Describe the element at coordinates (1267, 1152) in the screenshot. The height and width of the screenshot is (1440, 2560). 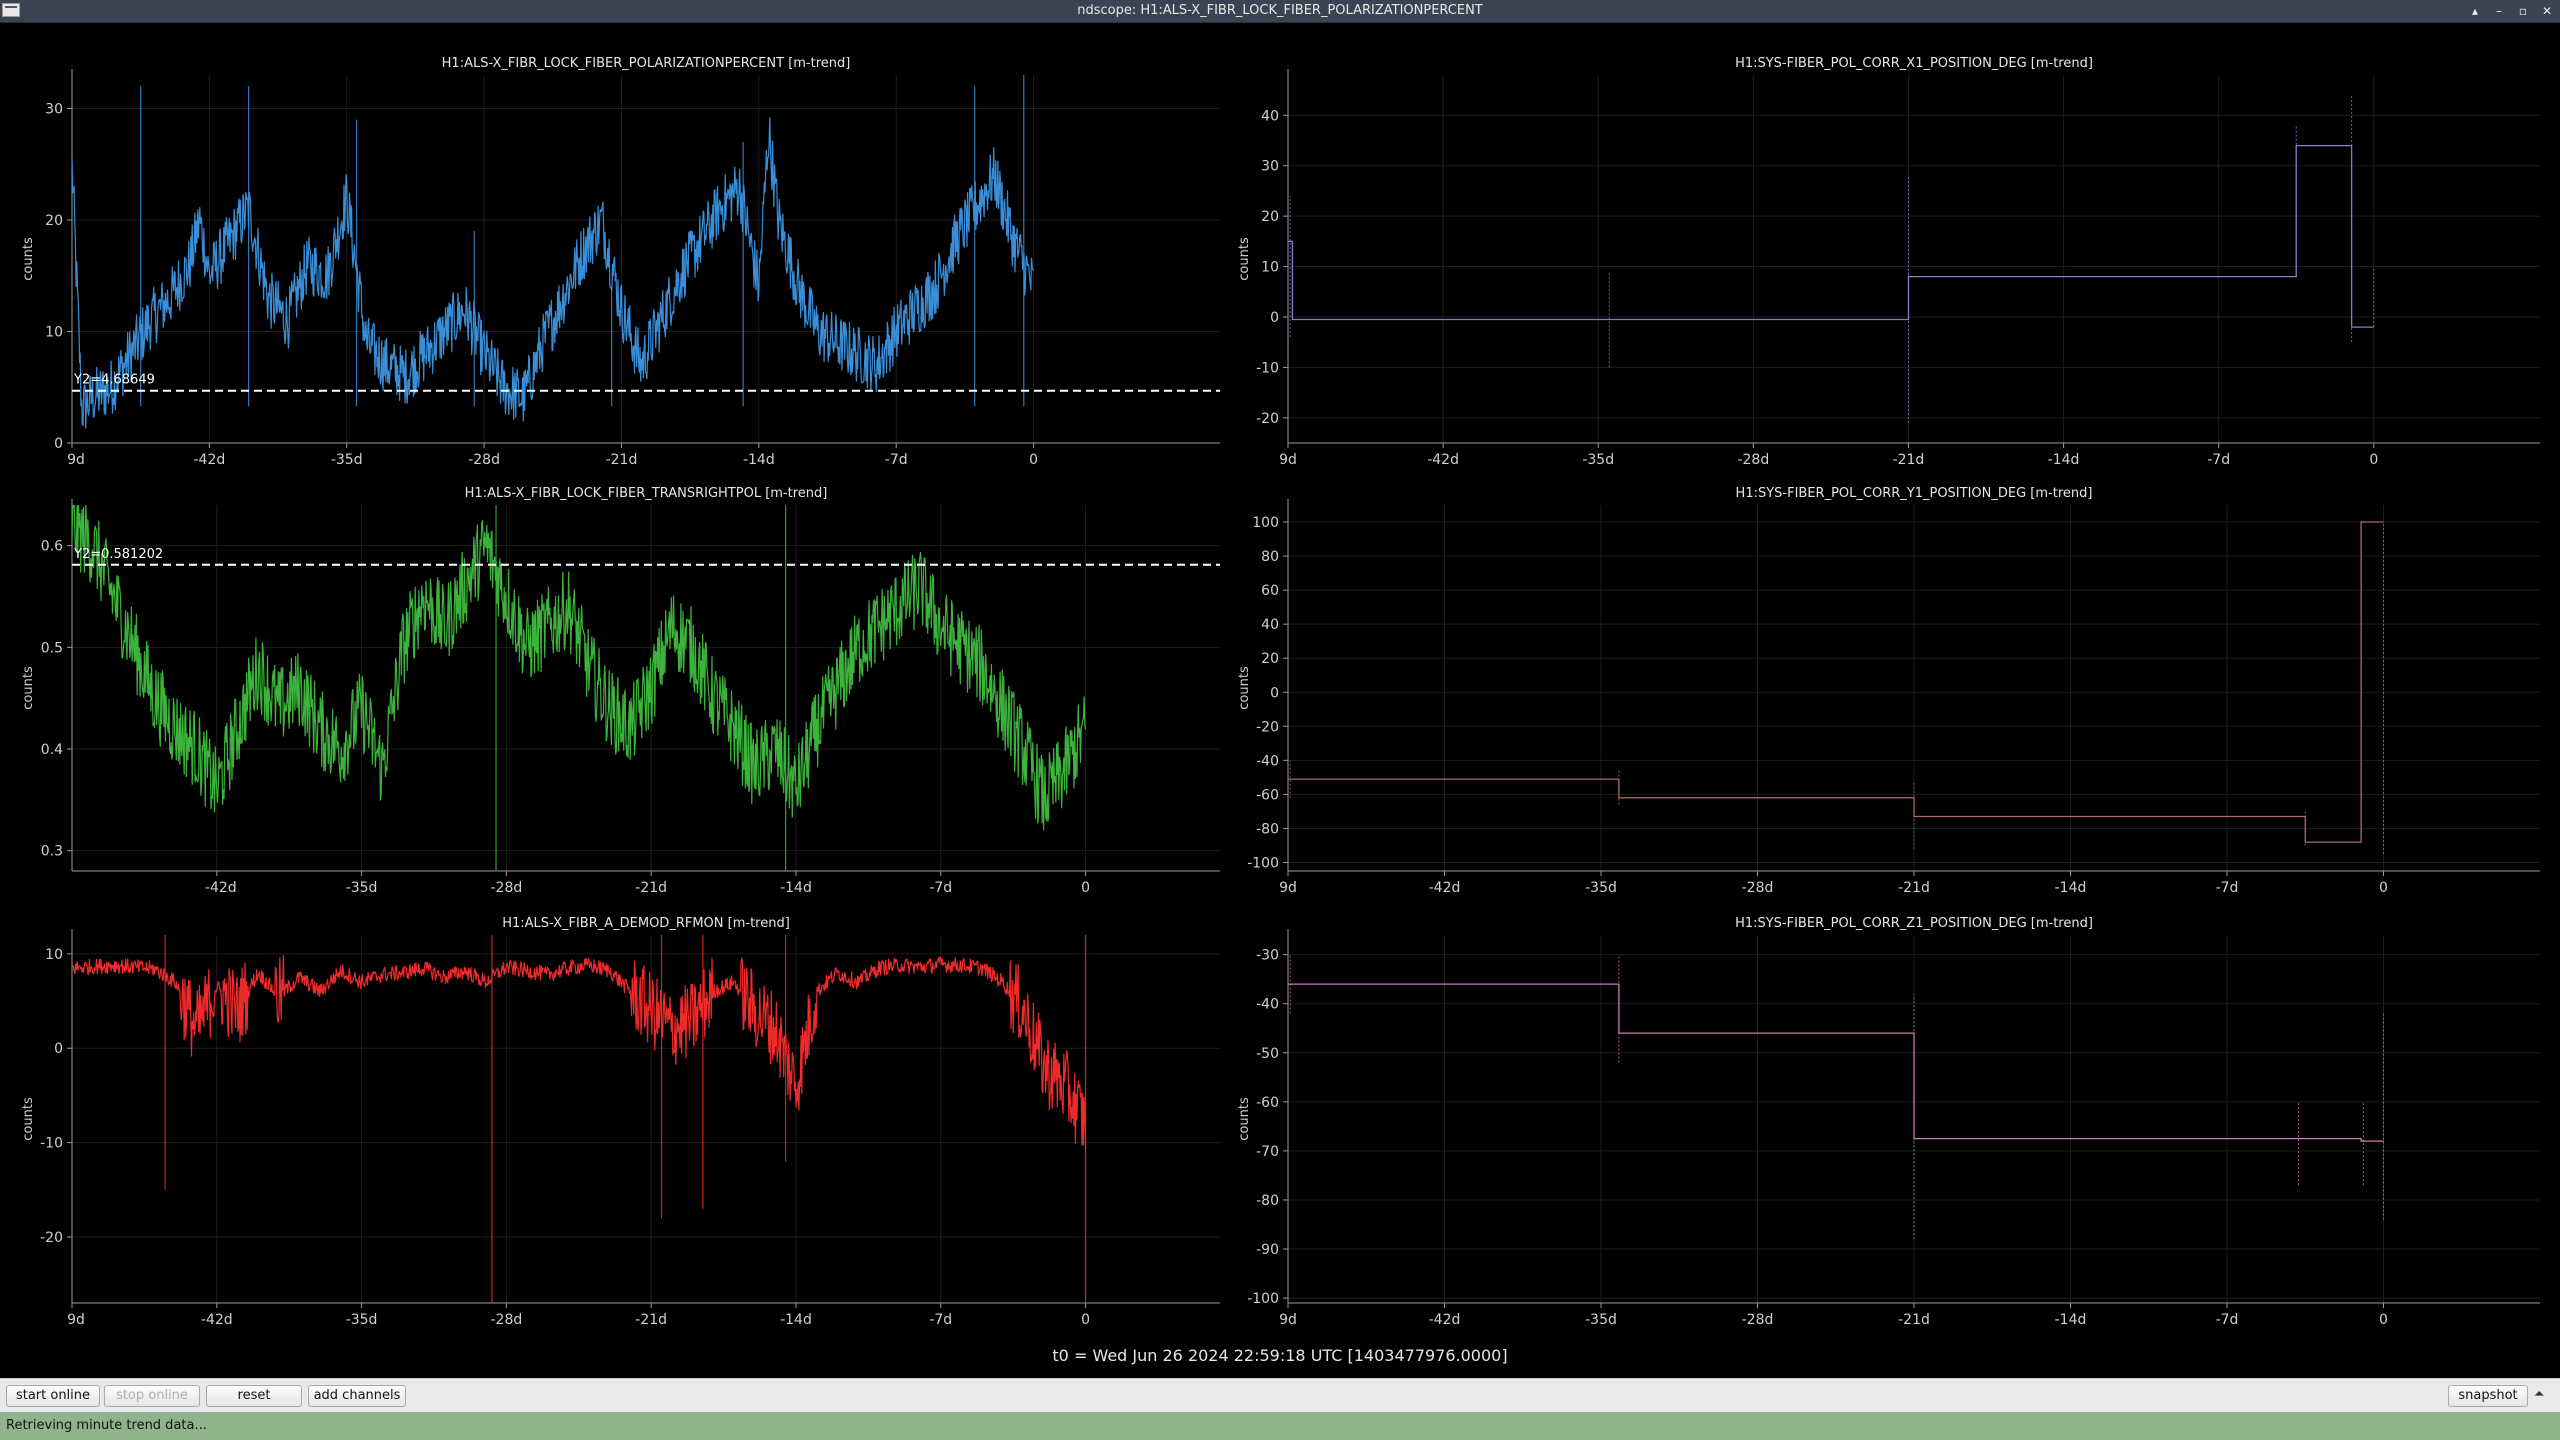
I see `y-tick-label: -70` at that location.